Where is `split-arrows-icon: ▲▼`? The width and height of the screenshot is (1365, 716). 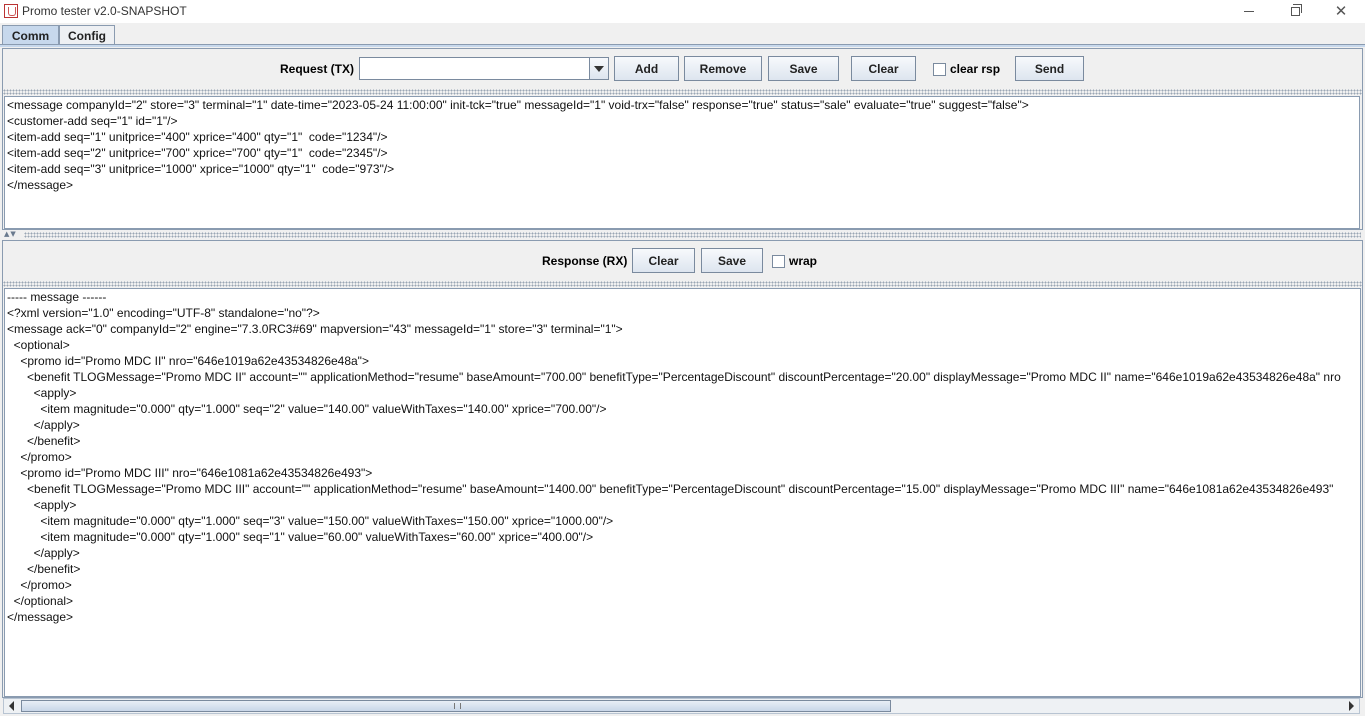 split-arrows-icon: ▲▼ is located at coordinates (10, 234).